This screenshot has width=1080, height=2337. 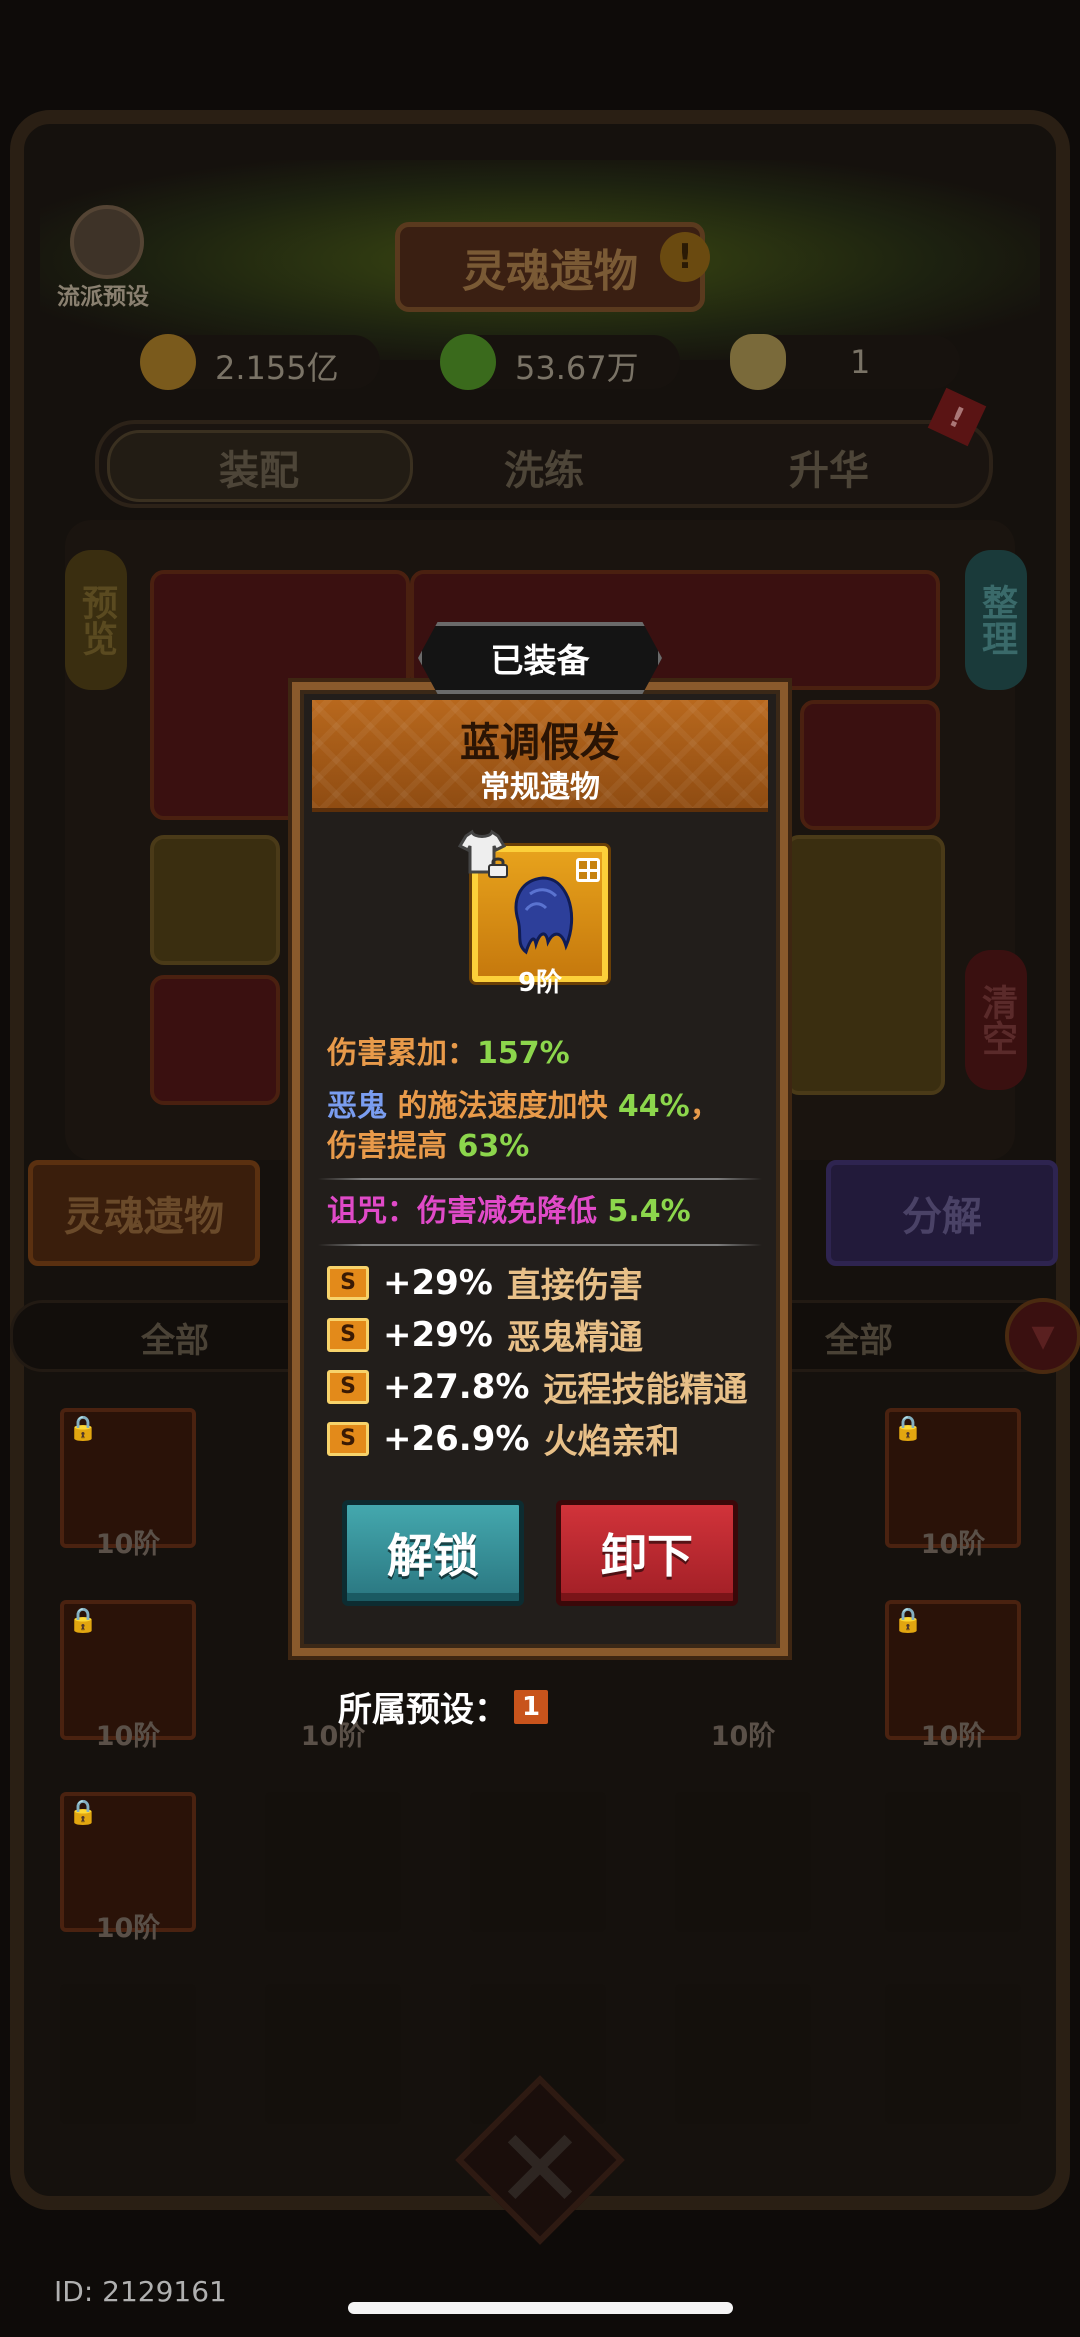 I want to click on currency-soul: 53.67万, so click(x=560, y=362).